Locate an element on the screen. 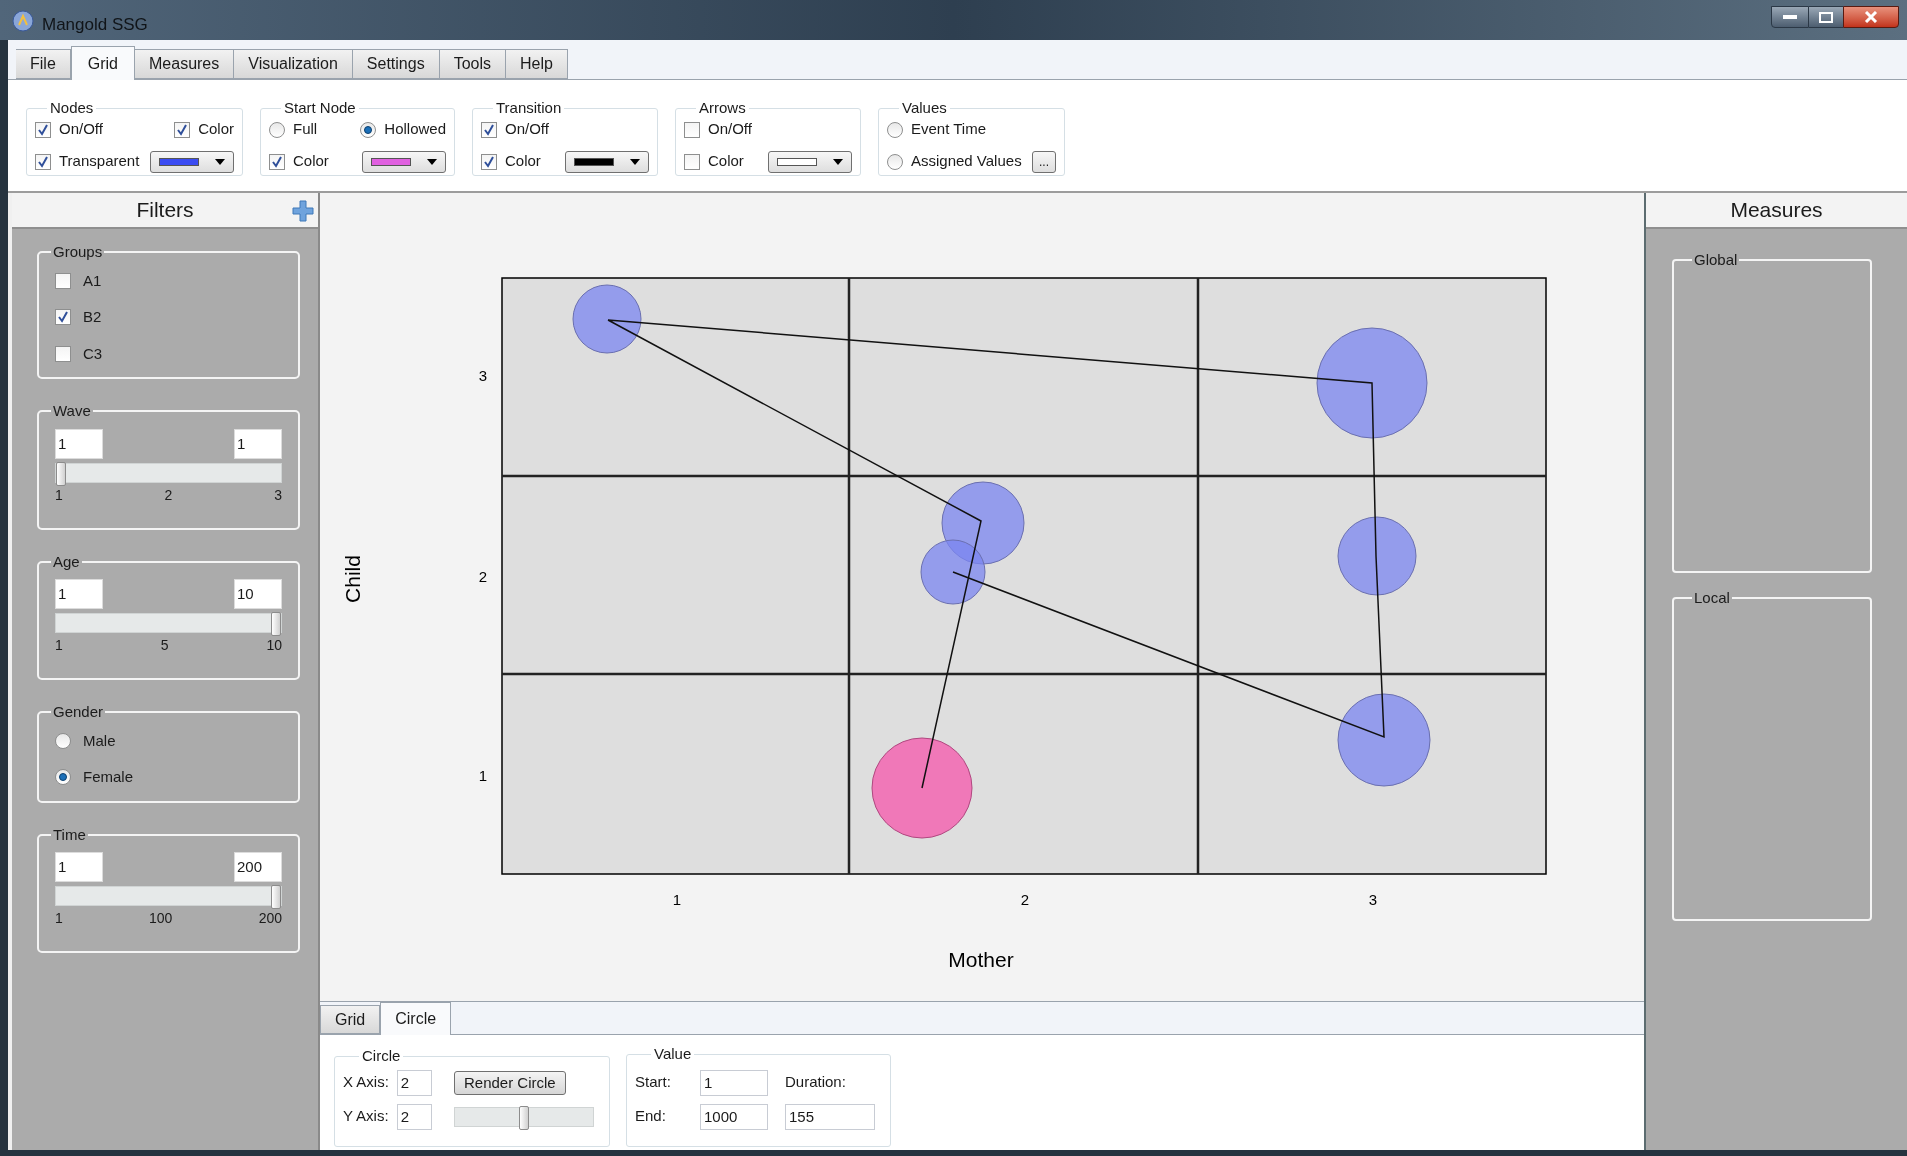 The width and height of the screenshot is (1907, 1156). render-circle-button: Render Circle is located at coordinates (509, 1082).